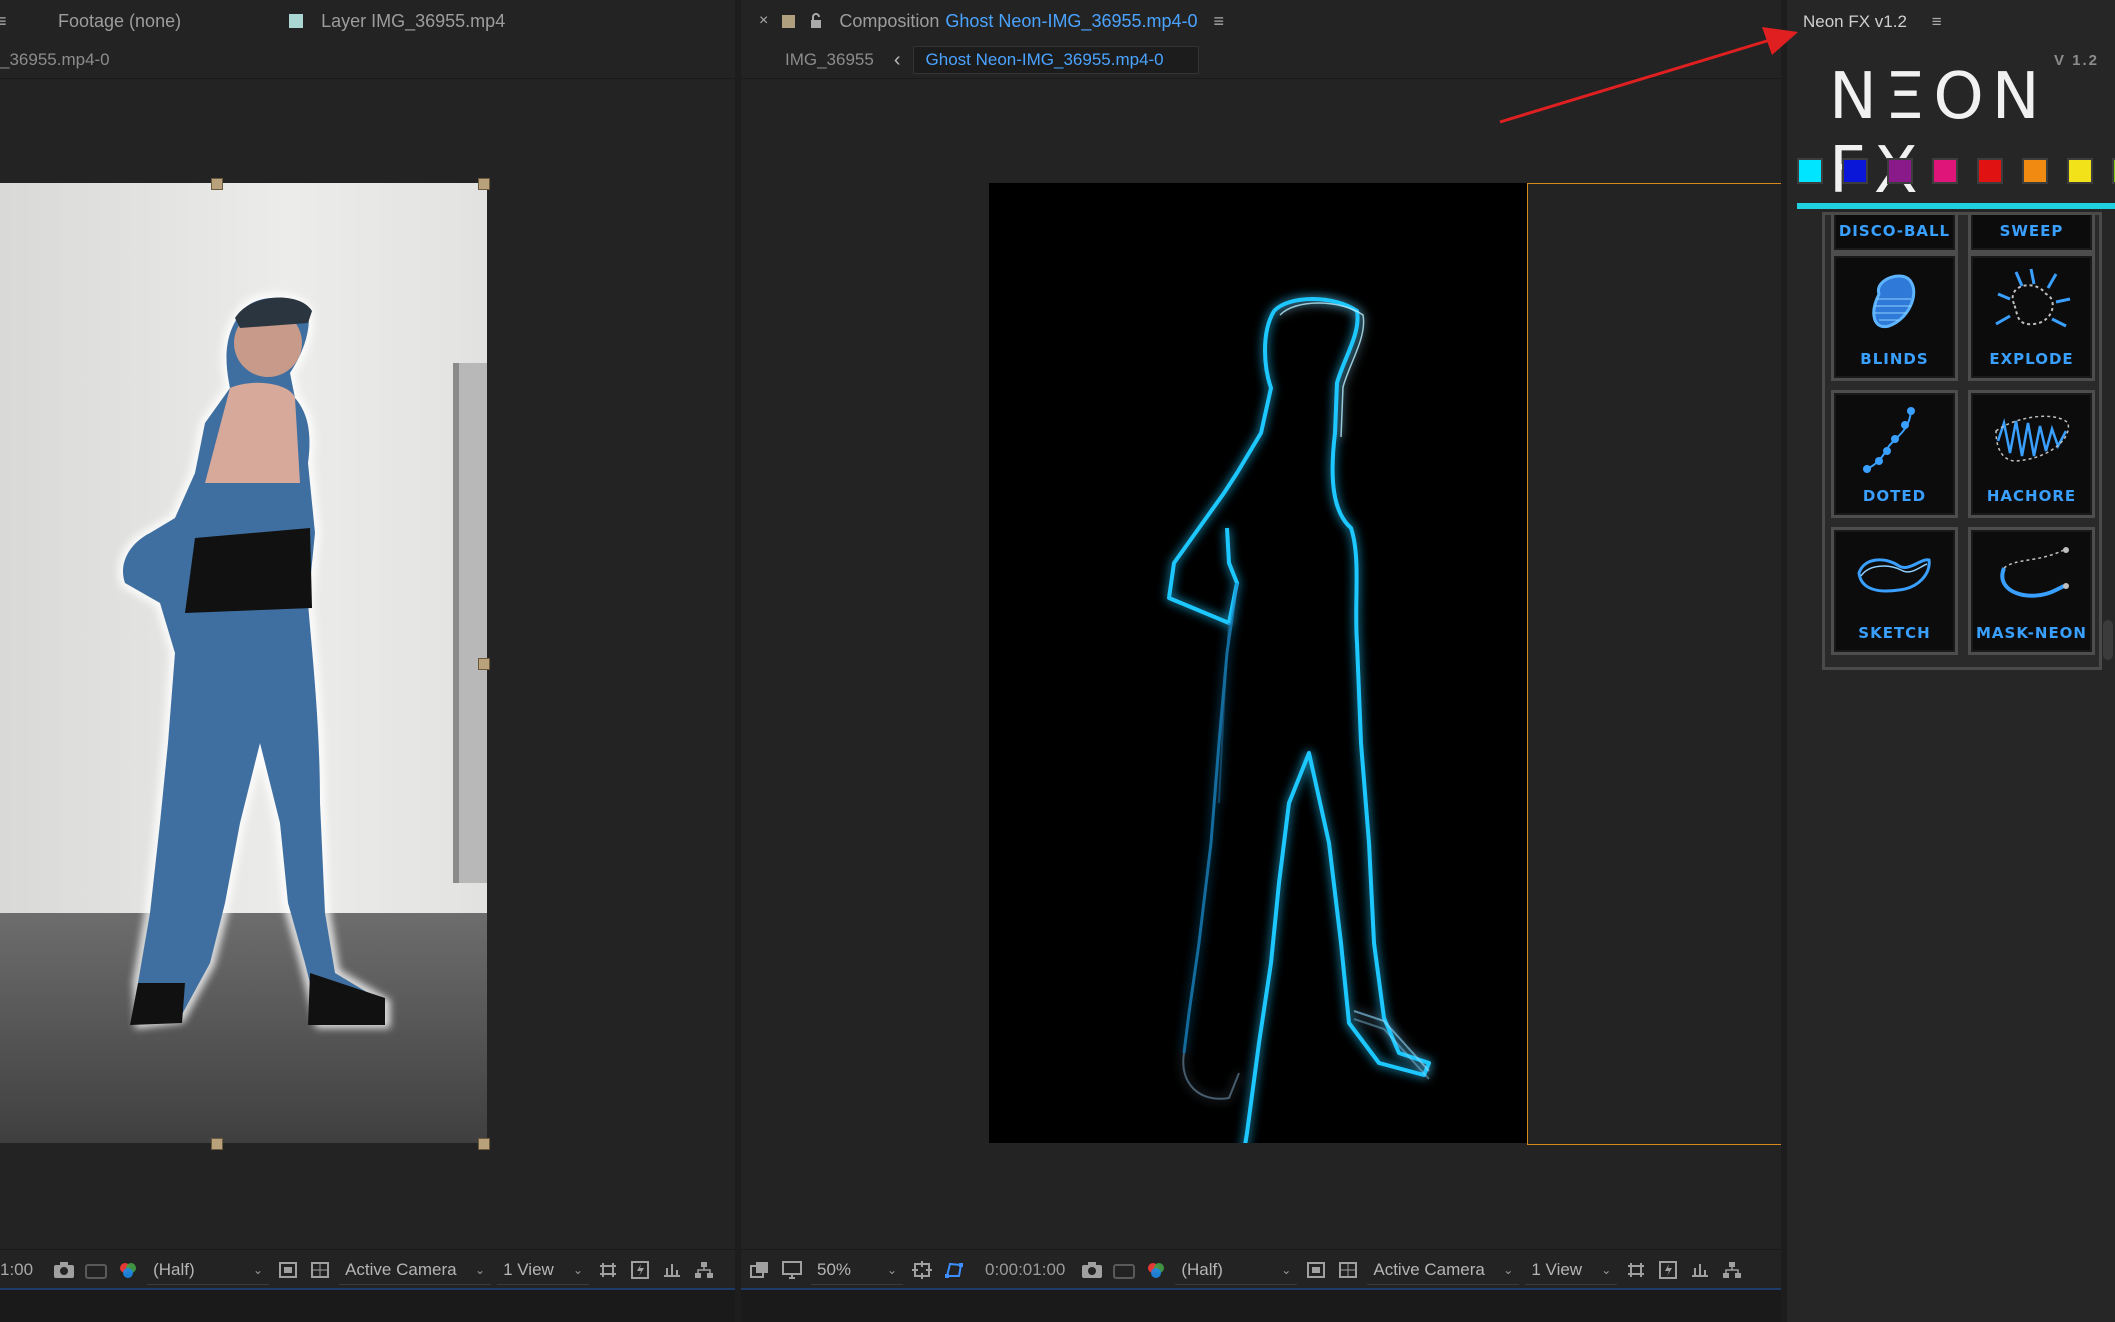  I want to click on current-time-display: 0:00:01:00, so click(1025, 1270).